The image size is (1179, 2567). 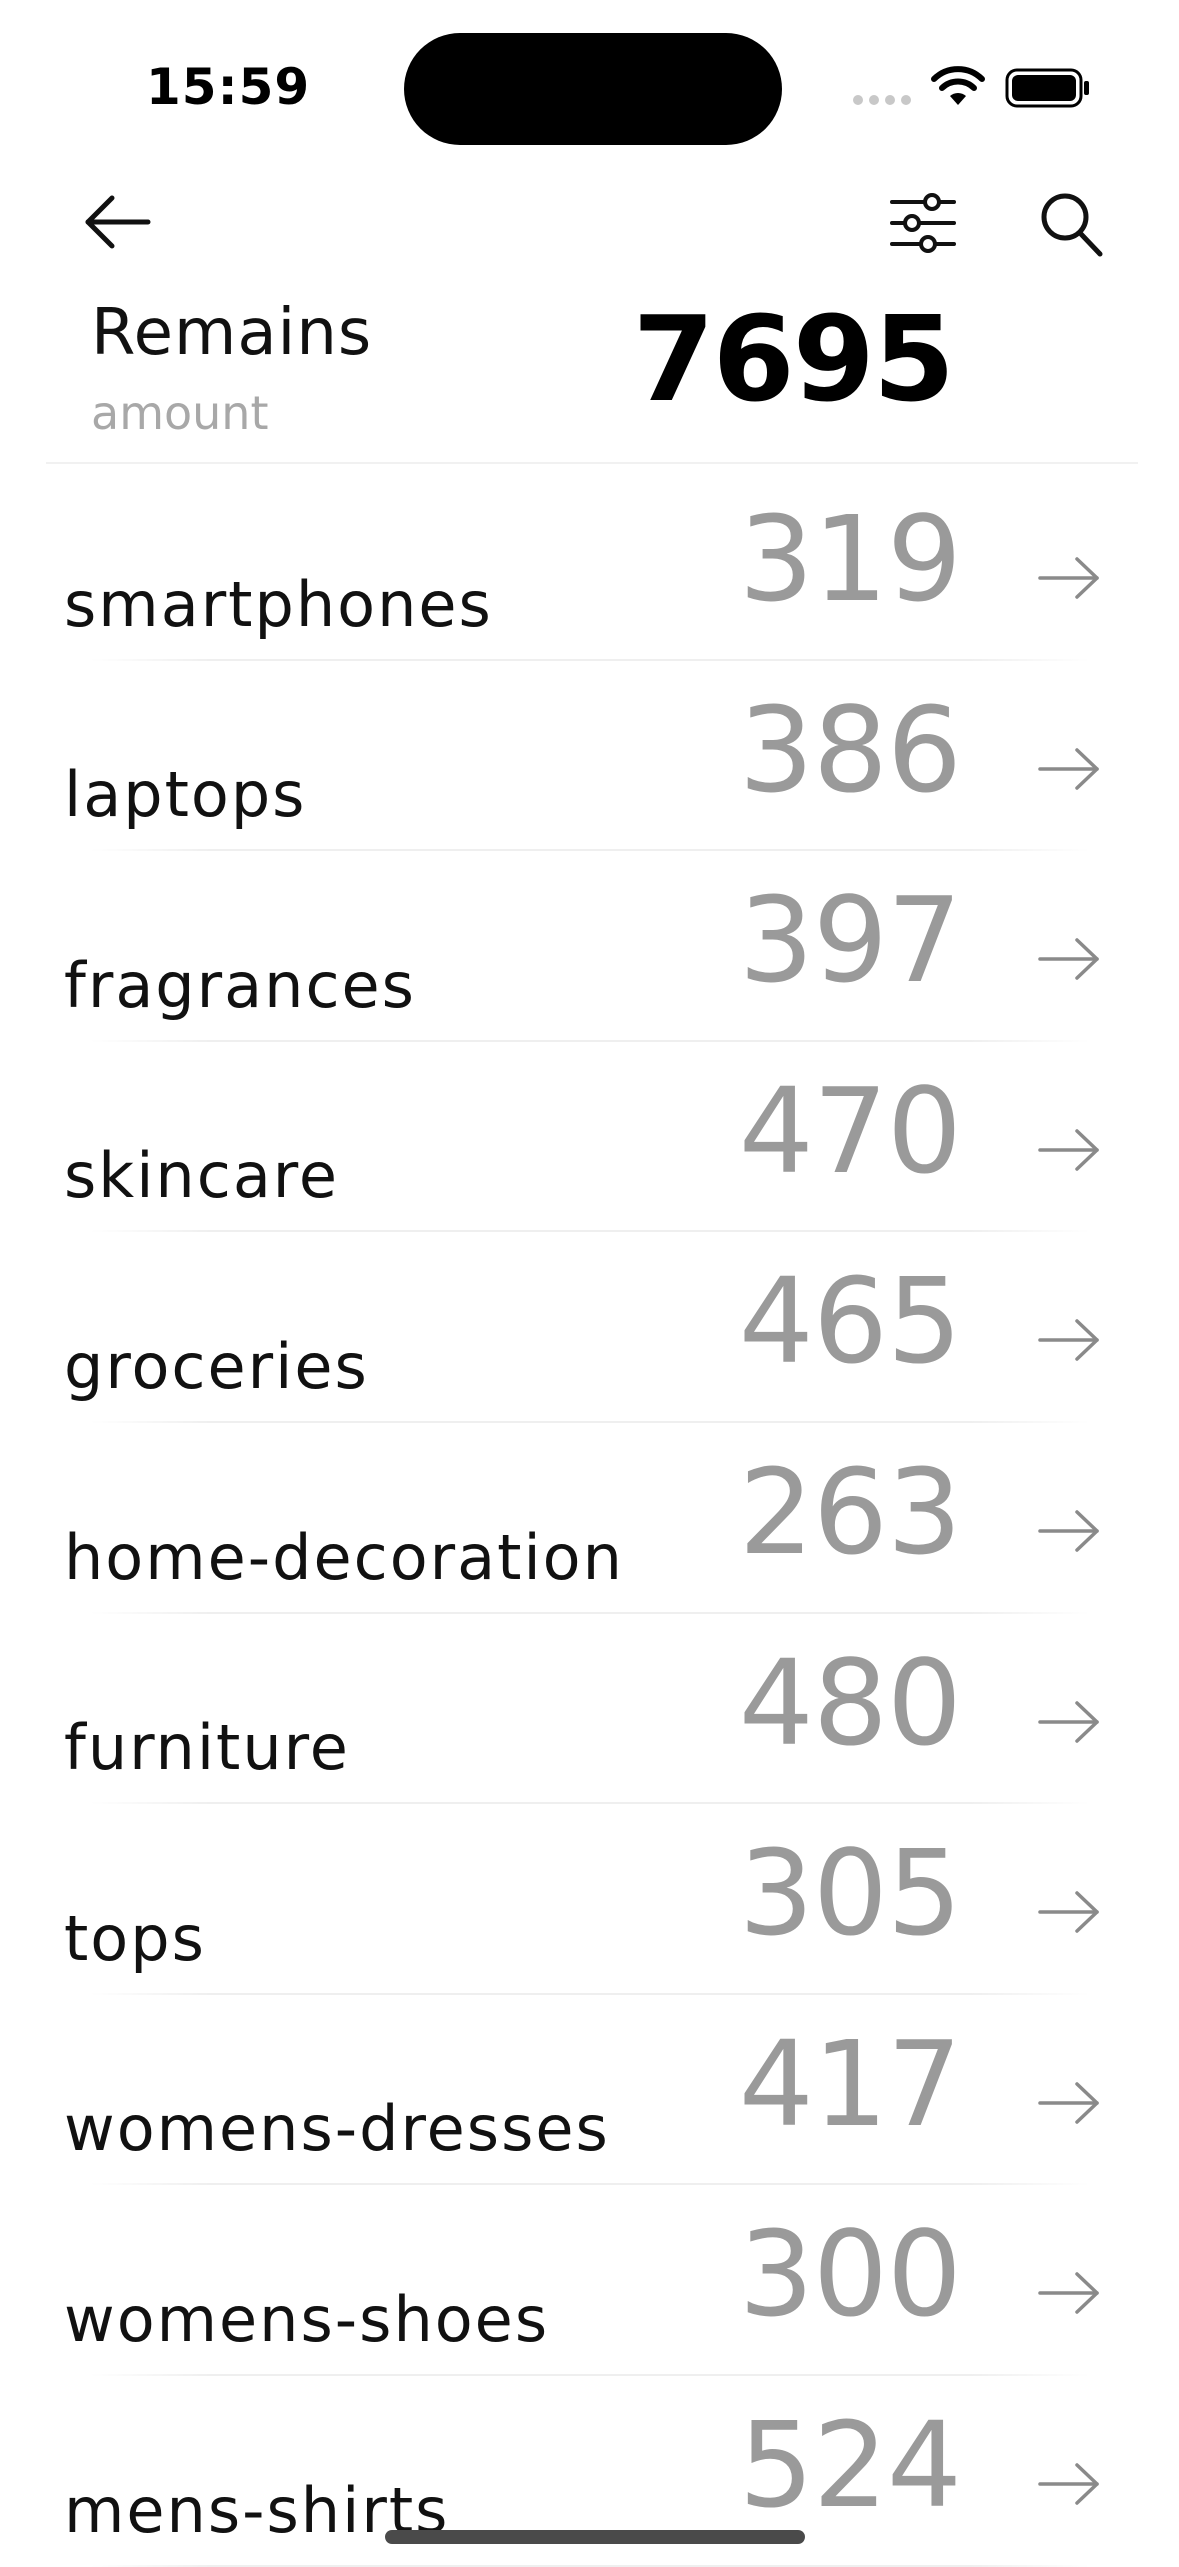 I want to click on cellular-signal-icon, so click(x=884, y=101).